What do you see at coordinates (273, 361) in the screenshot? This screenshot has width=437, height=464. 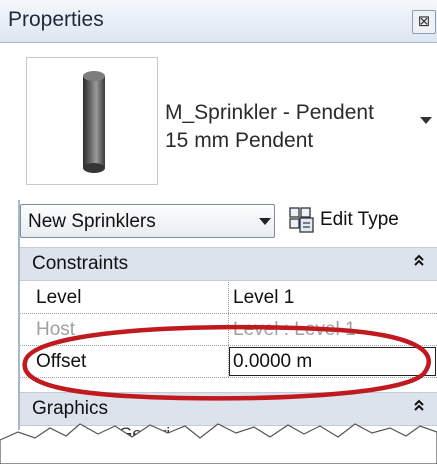 I see `offset-value: 0.0000 m` at bounding box center [273, 361].